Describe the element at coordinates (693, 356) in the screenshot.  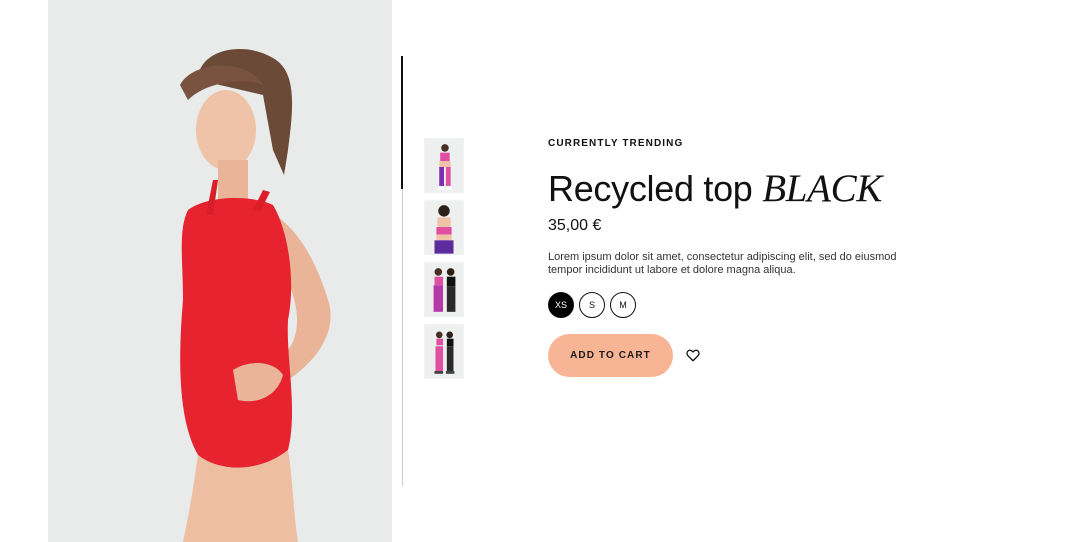
I see `heart-icon` at that location.